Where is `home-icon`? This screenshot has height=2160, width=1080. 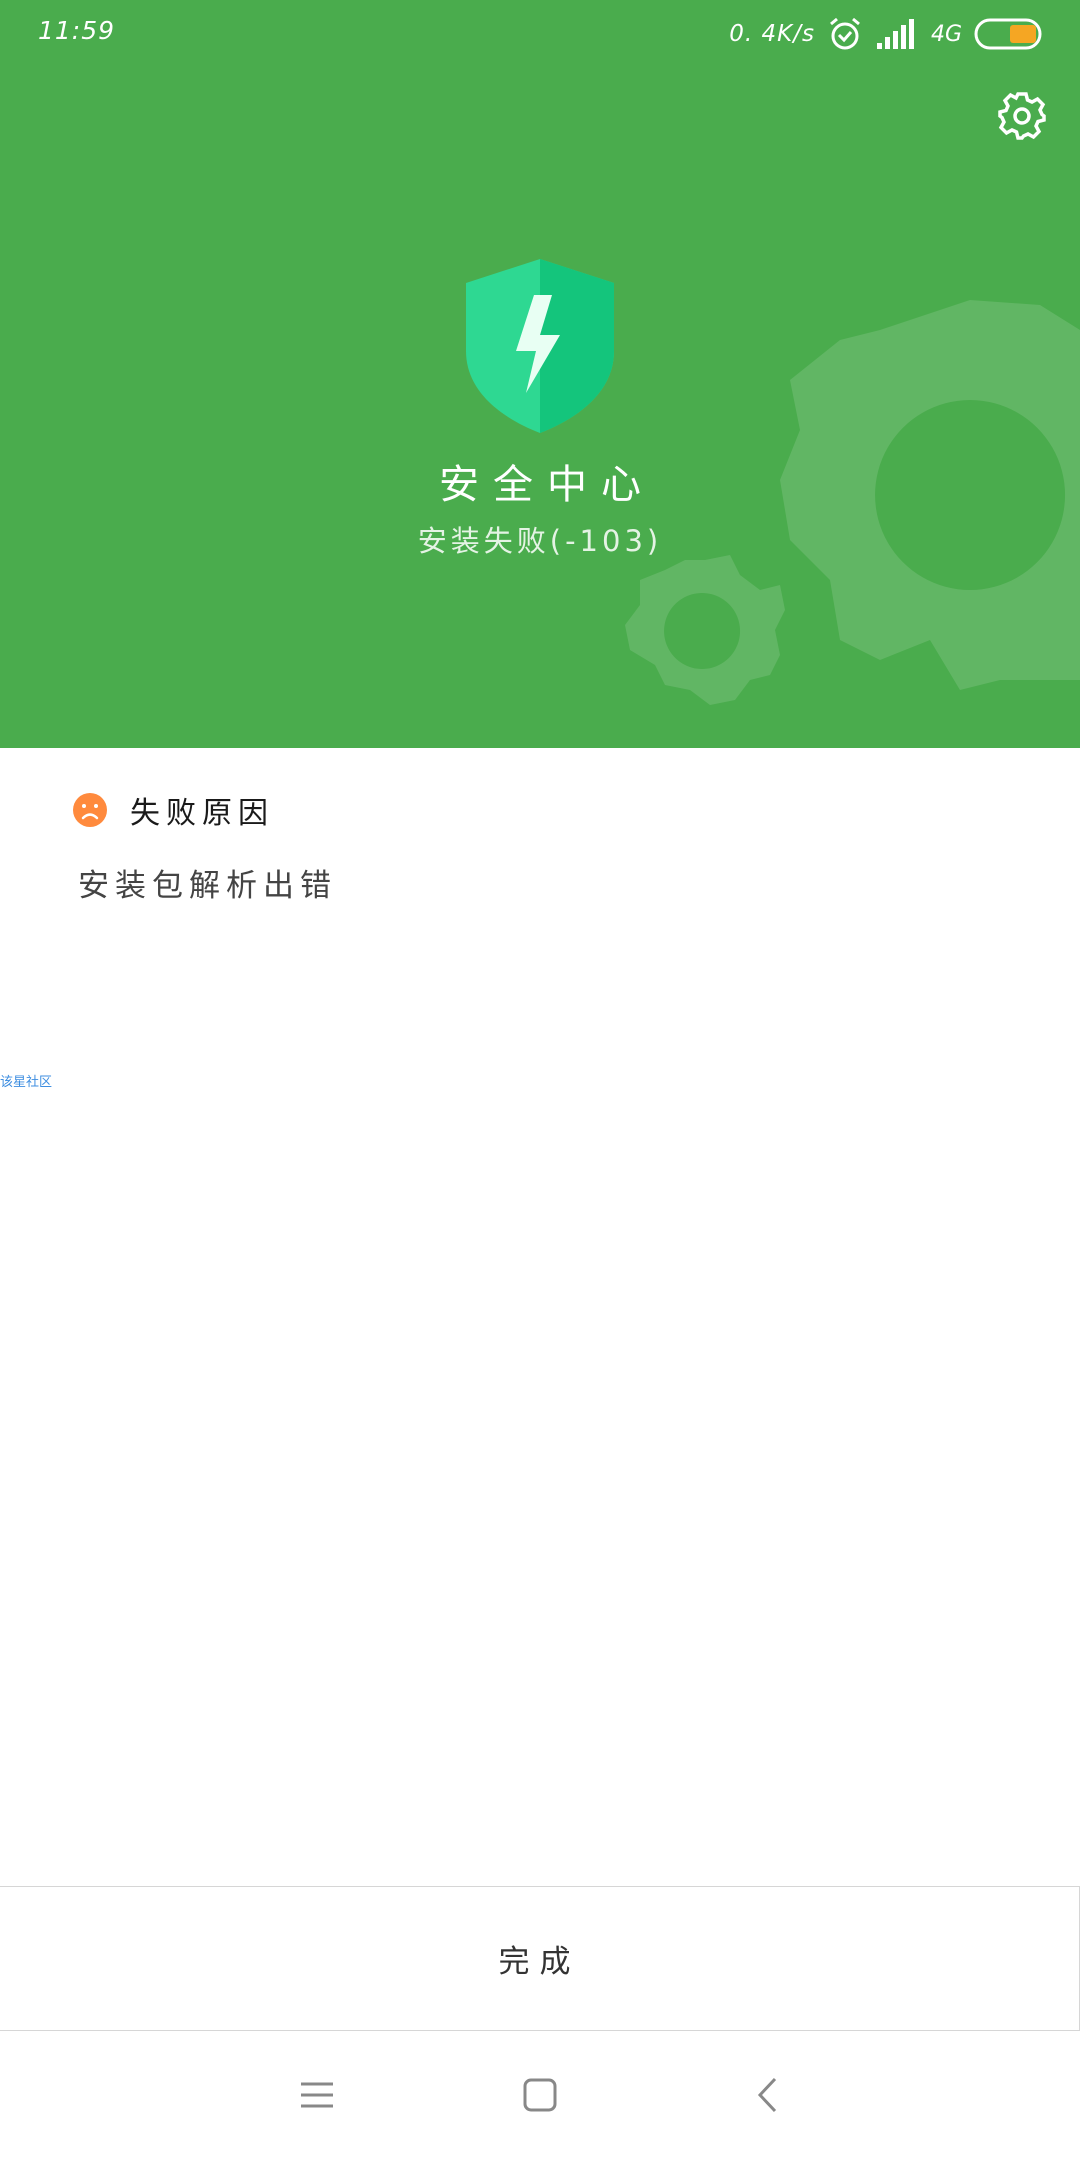 home-icon is located at coordinates (540, 2095).